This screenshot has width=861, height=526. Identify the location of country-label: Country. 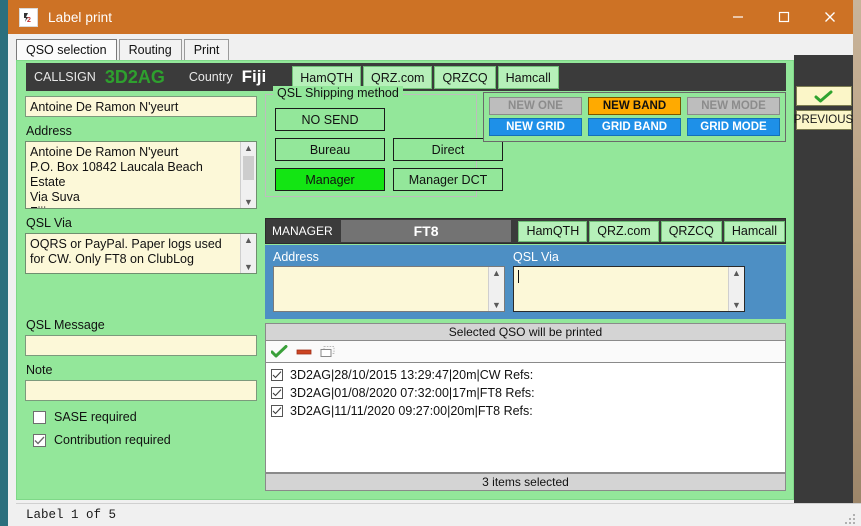
(210, 77).